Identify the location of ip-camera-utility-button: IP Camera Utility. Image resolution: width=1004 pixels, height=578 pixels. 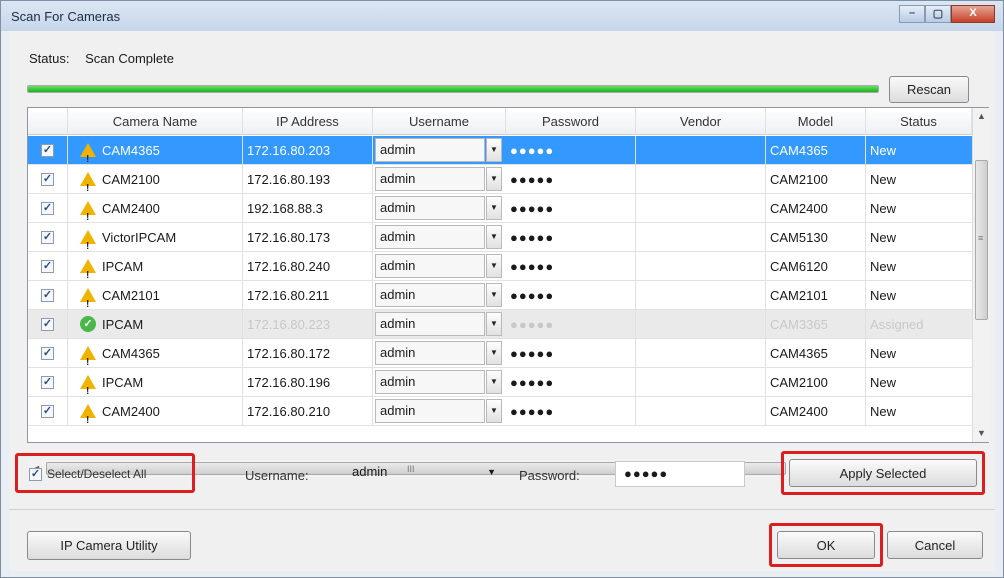
(109, 545).